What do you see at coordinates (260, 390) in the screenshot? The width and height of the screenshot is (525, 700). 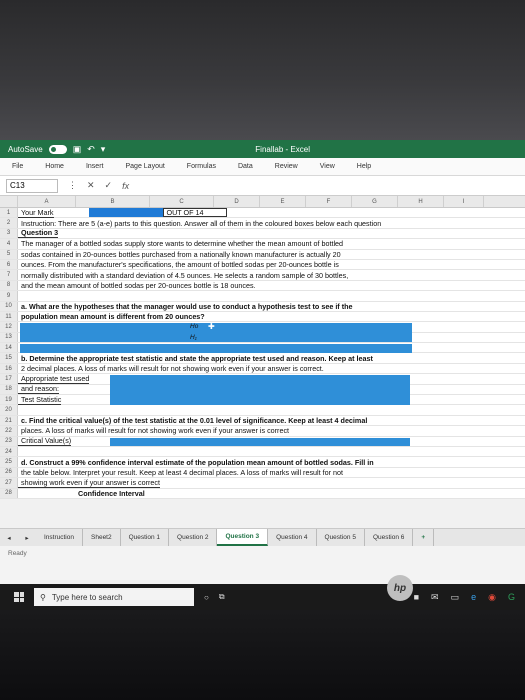 I see `test-answer-box` at bounding box center [260, 390].